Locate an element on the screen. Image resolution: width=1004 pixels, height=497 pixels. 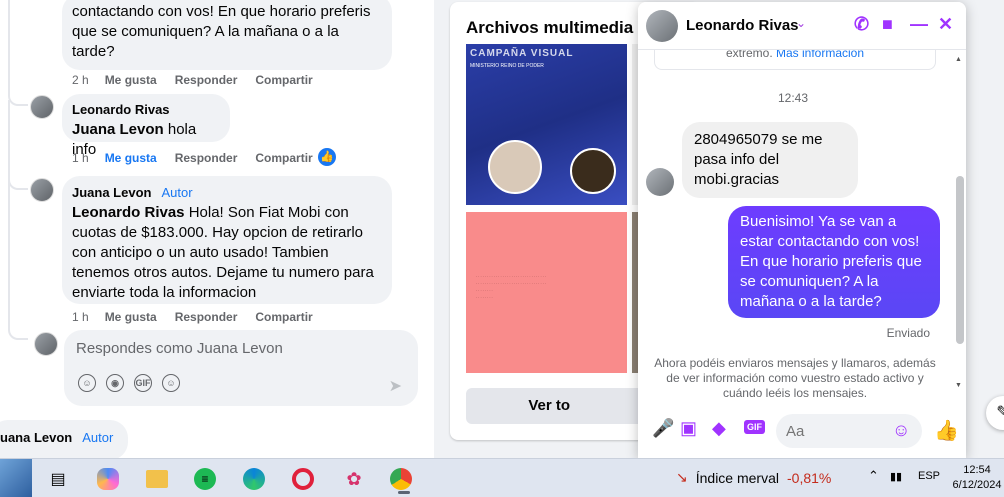
snipping-tool-icon: ✿ is located at coordinates (354, 479).